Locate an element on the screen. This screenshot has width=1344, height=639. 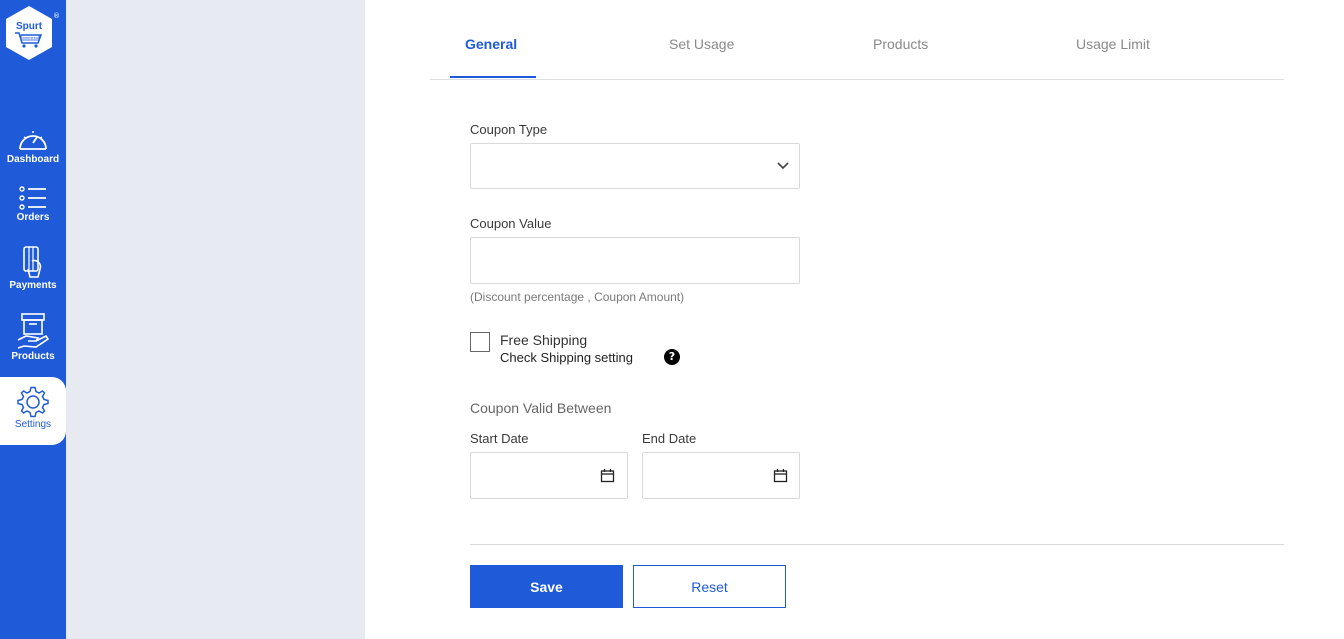
sidebar-item-dashboard: Dashboard is located at coordinates (33, 145).